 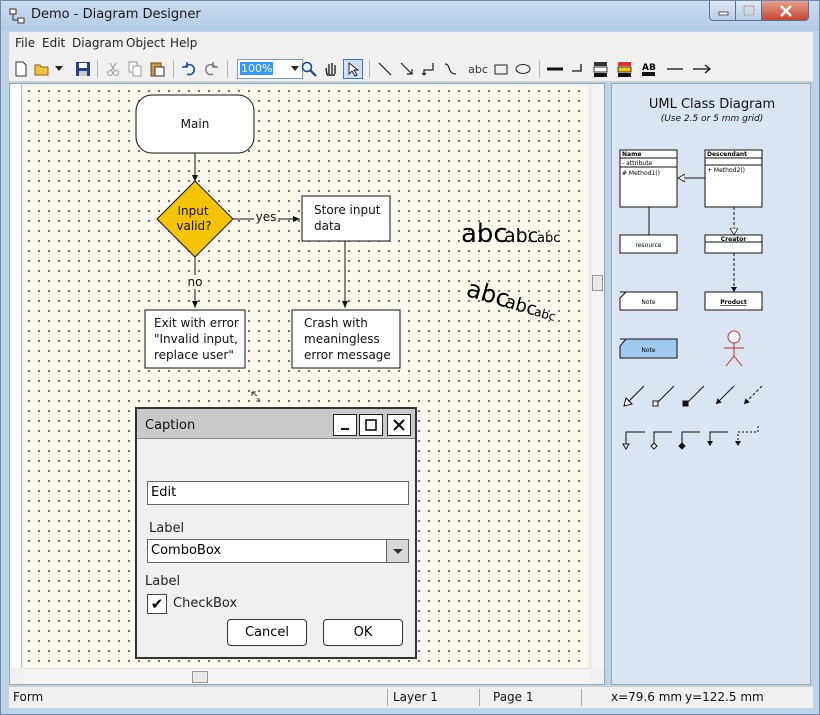 What do you see at coordinates (411, 44) in the screenshot?
I see `menu-bar: File Edit Diagram Object Help` at bounding box center [411, 44].